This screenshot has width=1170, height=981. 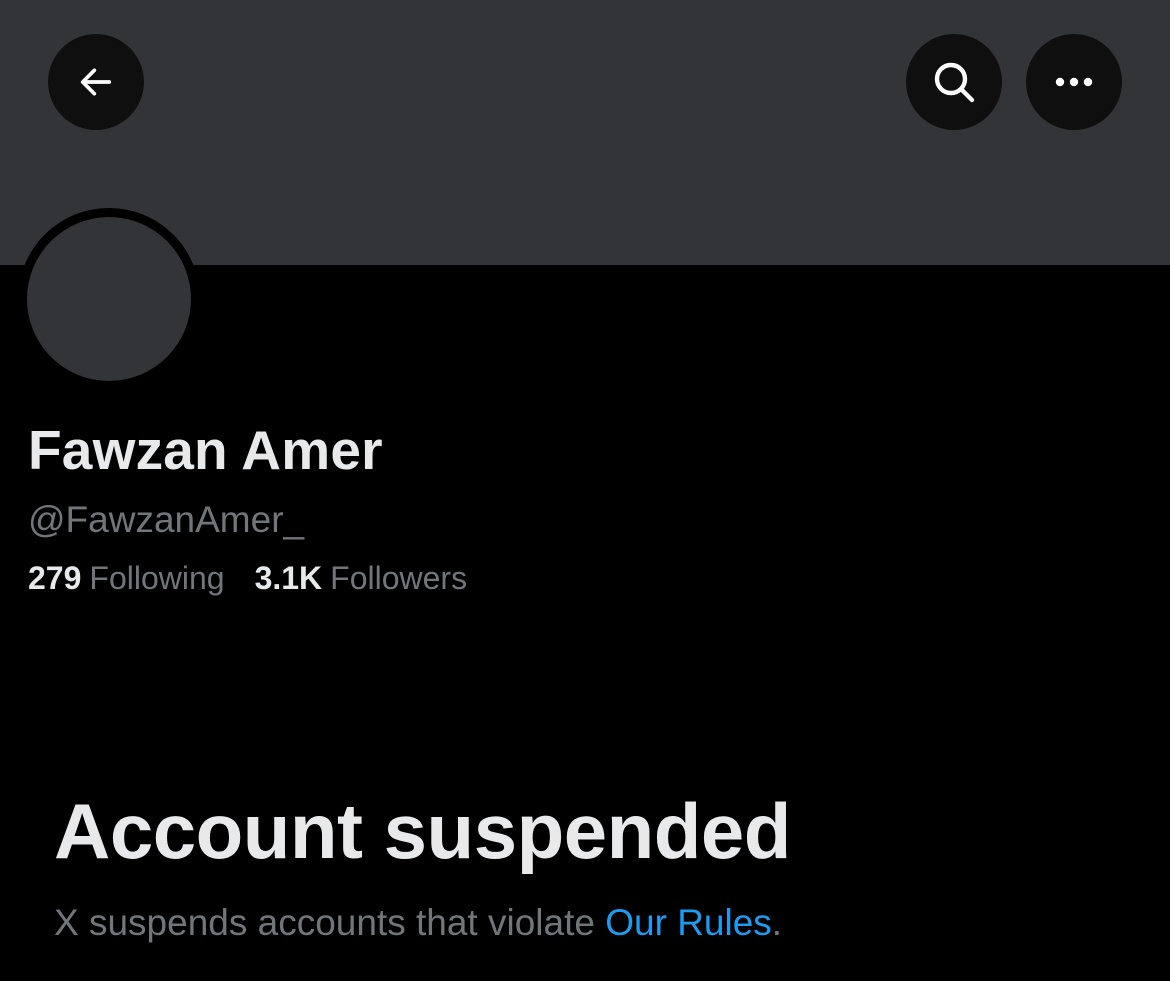 What do you see at coordinates (205, 450) in the screenshot?
I see `display-name: Fawzan Amer` at bounding box center [205, 450].